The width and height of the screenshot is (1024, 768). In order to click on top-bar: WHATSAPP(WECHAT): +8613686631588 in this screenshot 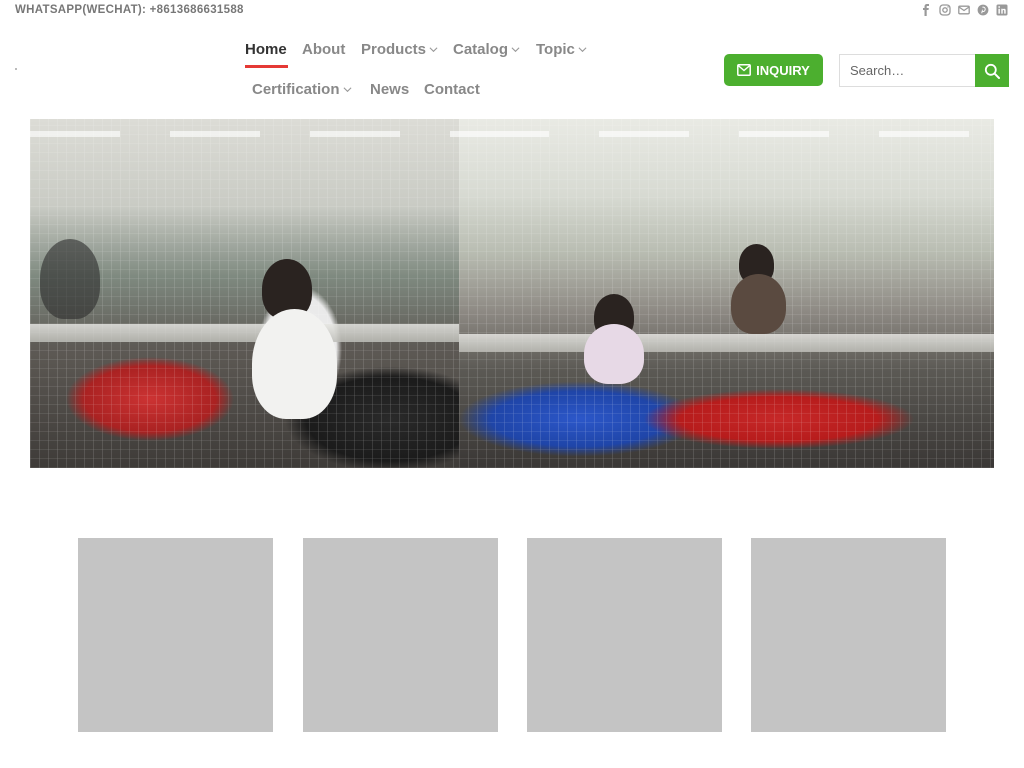, I will do `click(512, 11)`.